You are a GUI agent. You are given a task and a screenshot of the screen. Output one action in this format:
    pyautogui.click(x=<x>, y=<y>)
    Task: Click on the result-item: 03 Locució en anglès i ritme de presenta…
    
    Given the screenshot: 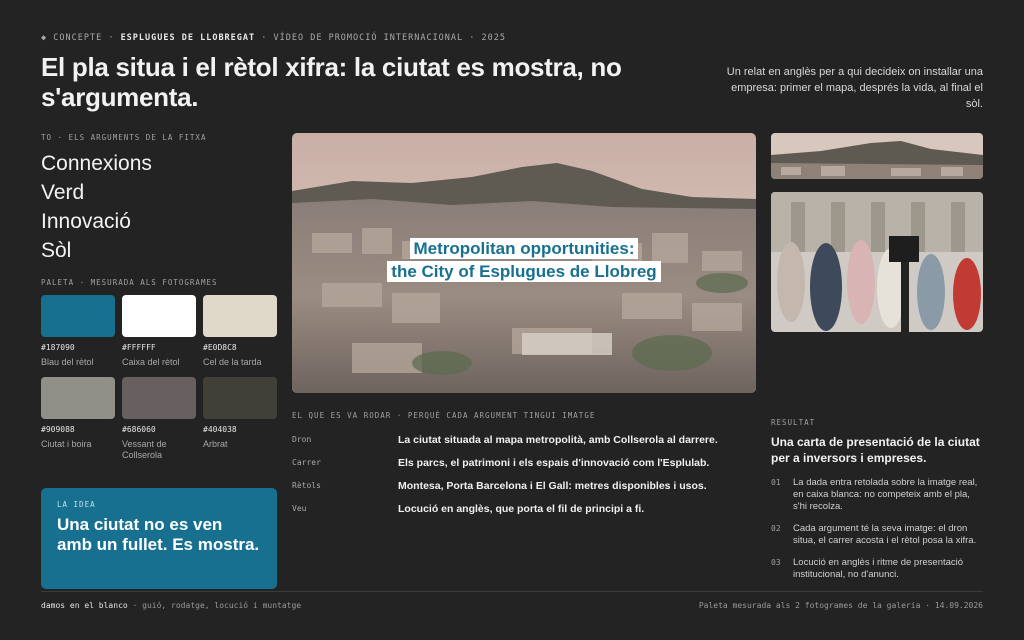 What is the action you would take?
    pyautogui.click(x=878, y=569)
    